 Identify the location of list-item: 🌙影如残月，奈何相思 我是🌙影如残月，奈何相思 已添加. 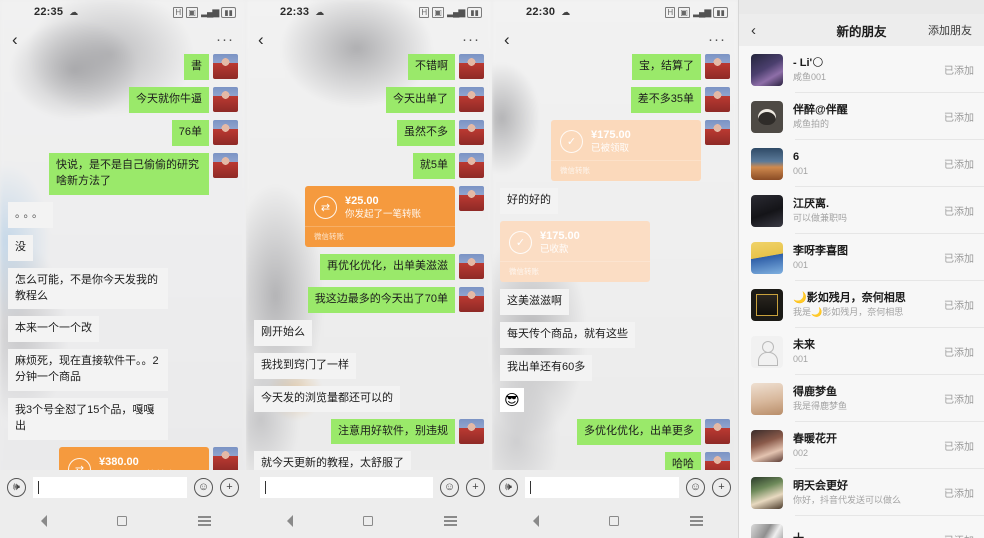
(861, 304).